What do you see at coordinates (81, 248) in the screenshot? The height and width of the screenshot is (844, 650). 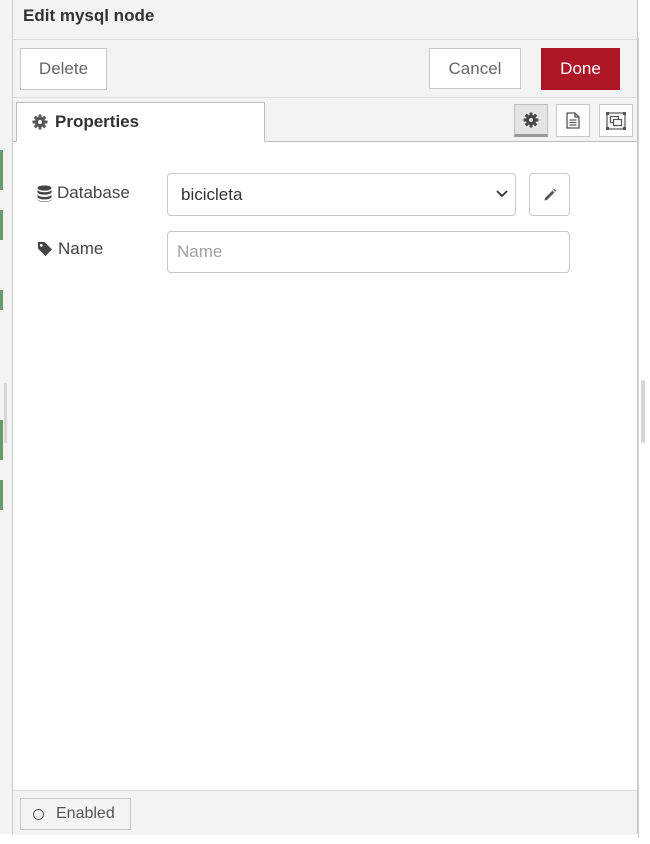 I see `name-label-text: Name` at bounding box center [81, 248].